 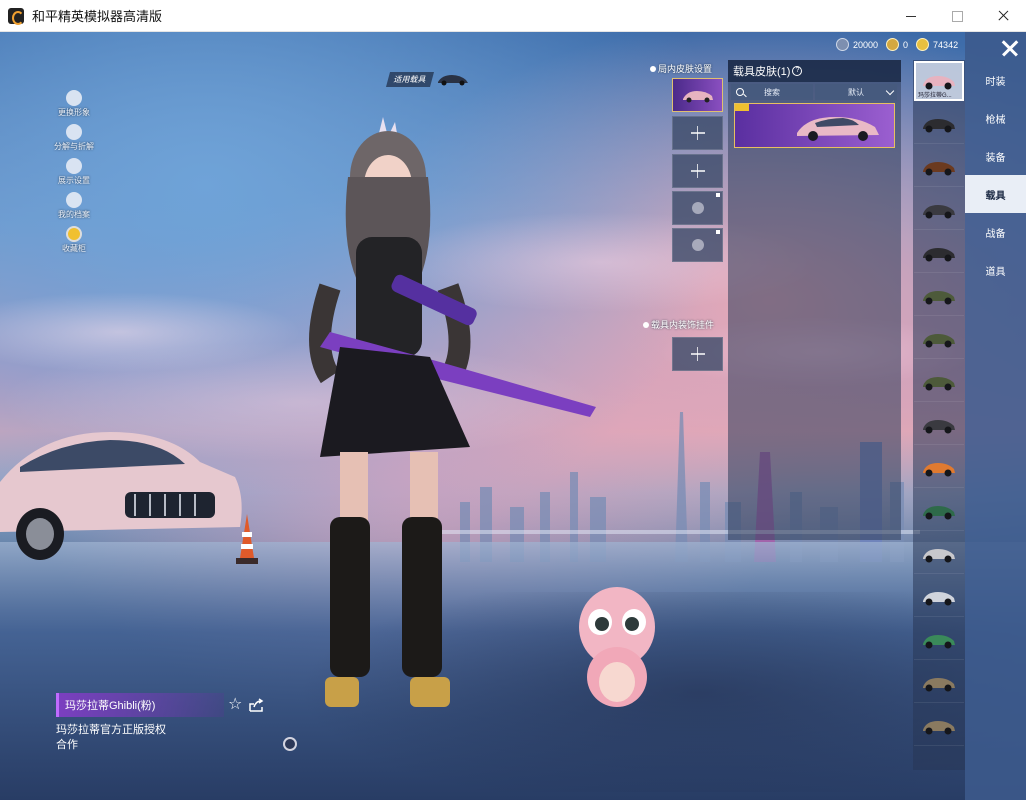 I want to click on minimize-button, so click(x=911, y=16).